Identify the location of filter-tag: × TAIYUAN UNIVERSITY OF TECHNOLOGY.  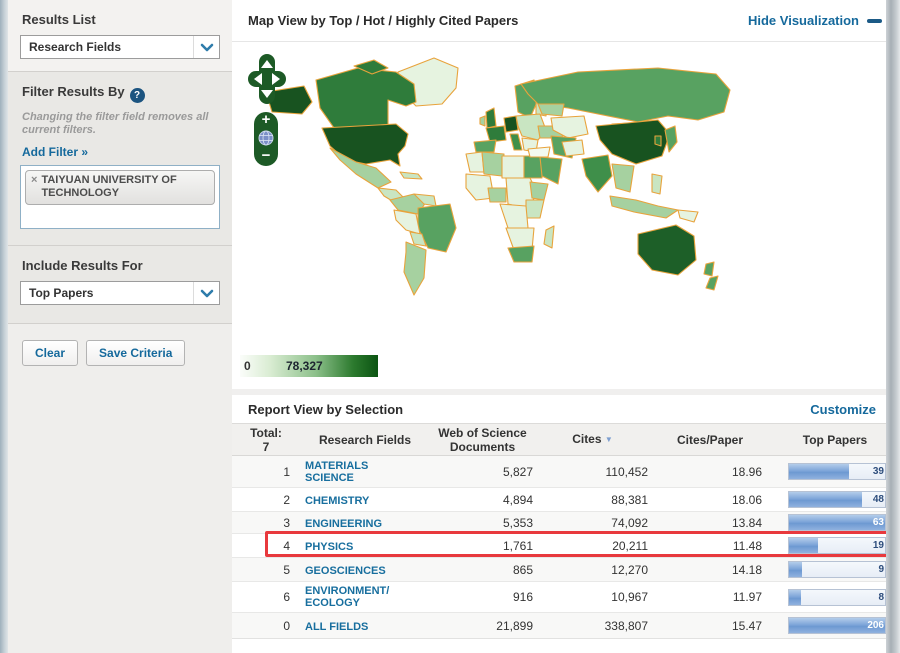
(120, 187).